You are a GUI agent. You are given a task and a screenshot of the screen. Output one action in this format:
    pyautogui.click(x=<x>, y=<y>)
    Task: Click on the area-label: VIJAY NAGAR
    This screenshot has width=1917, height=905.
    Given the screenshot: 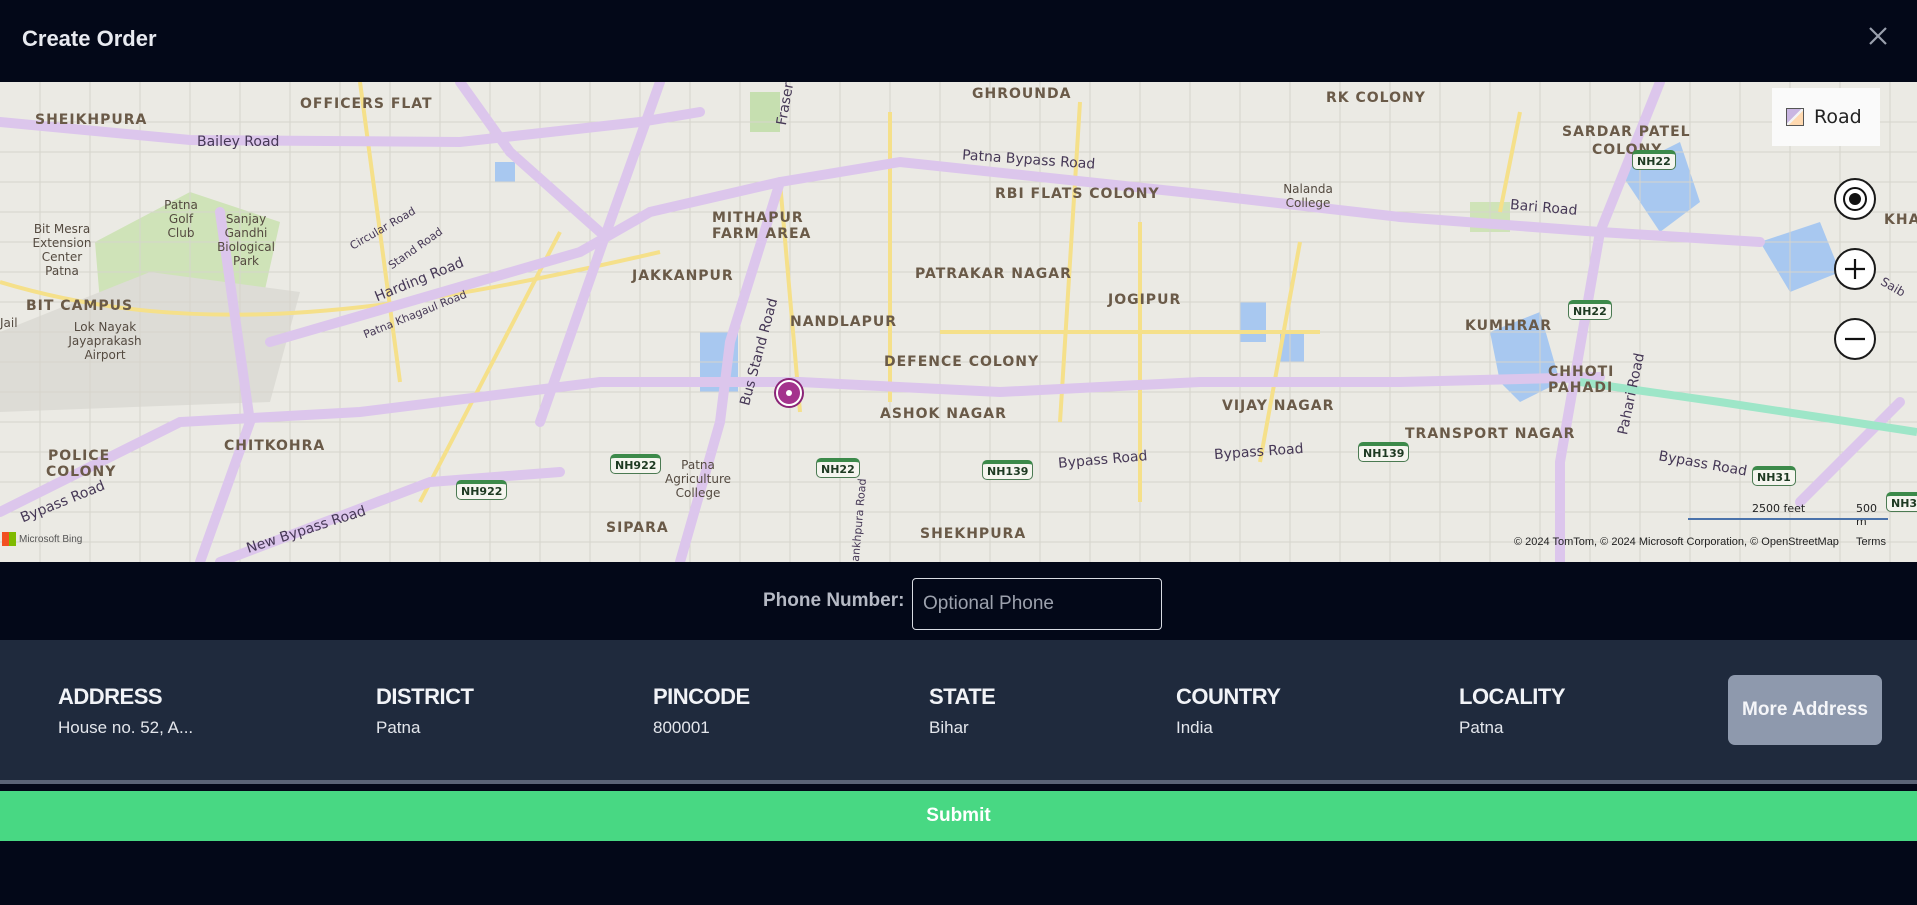 What is the action you would take?
    pyautogui.click(x=1278, y=406)
    